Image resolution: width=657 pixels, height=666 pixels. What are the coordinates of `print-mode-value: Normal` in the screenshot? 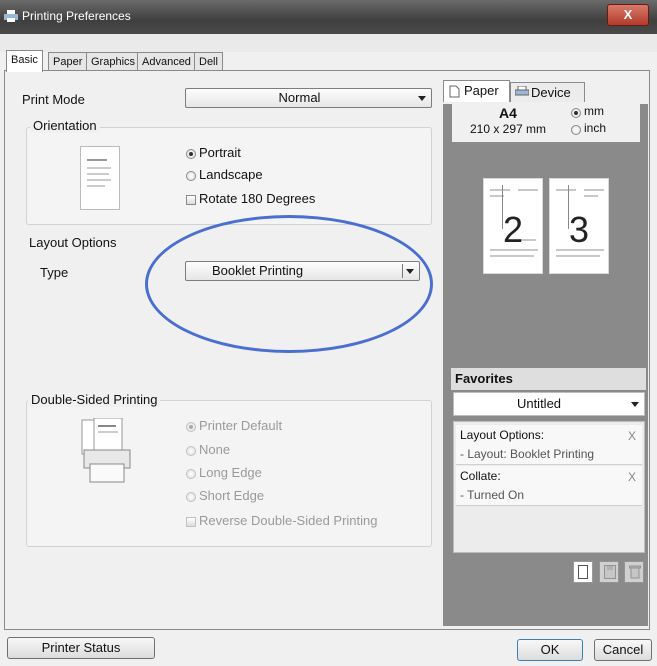 It's located at (299, 97).